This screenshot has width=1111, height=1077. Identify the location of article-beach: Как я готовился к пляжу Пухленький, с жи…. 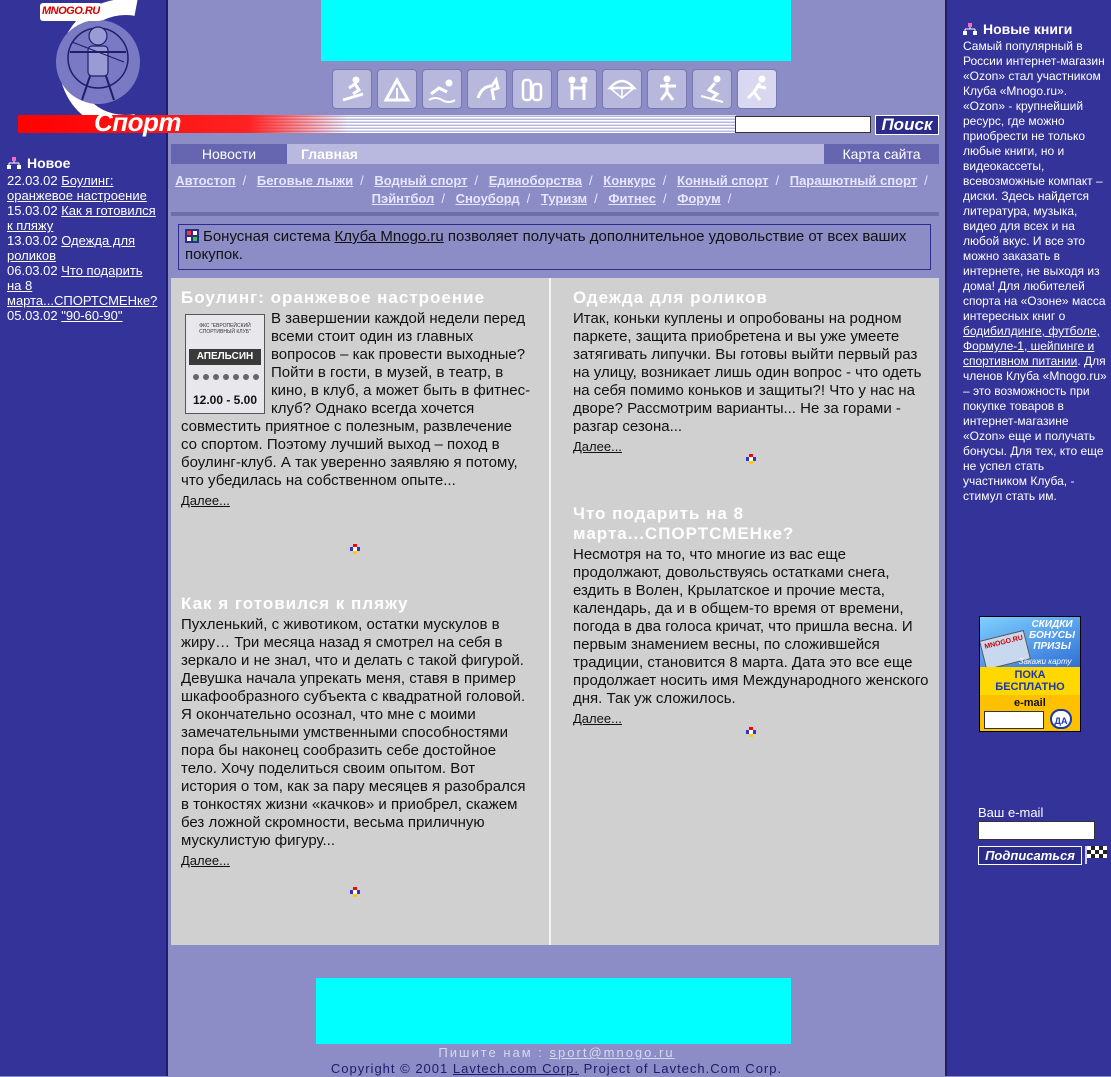
(357, 732).